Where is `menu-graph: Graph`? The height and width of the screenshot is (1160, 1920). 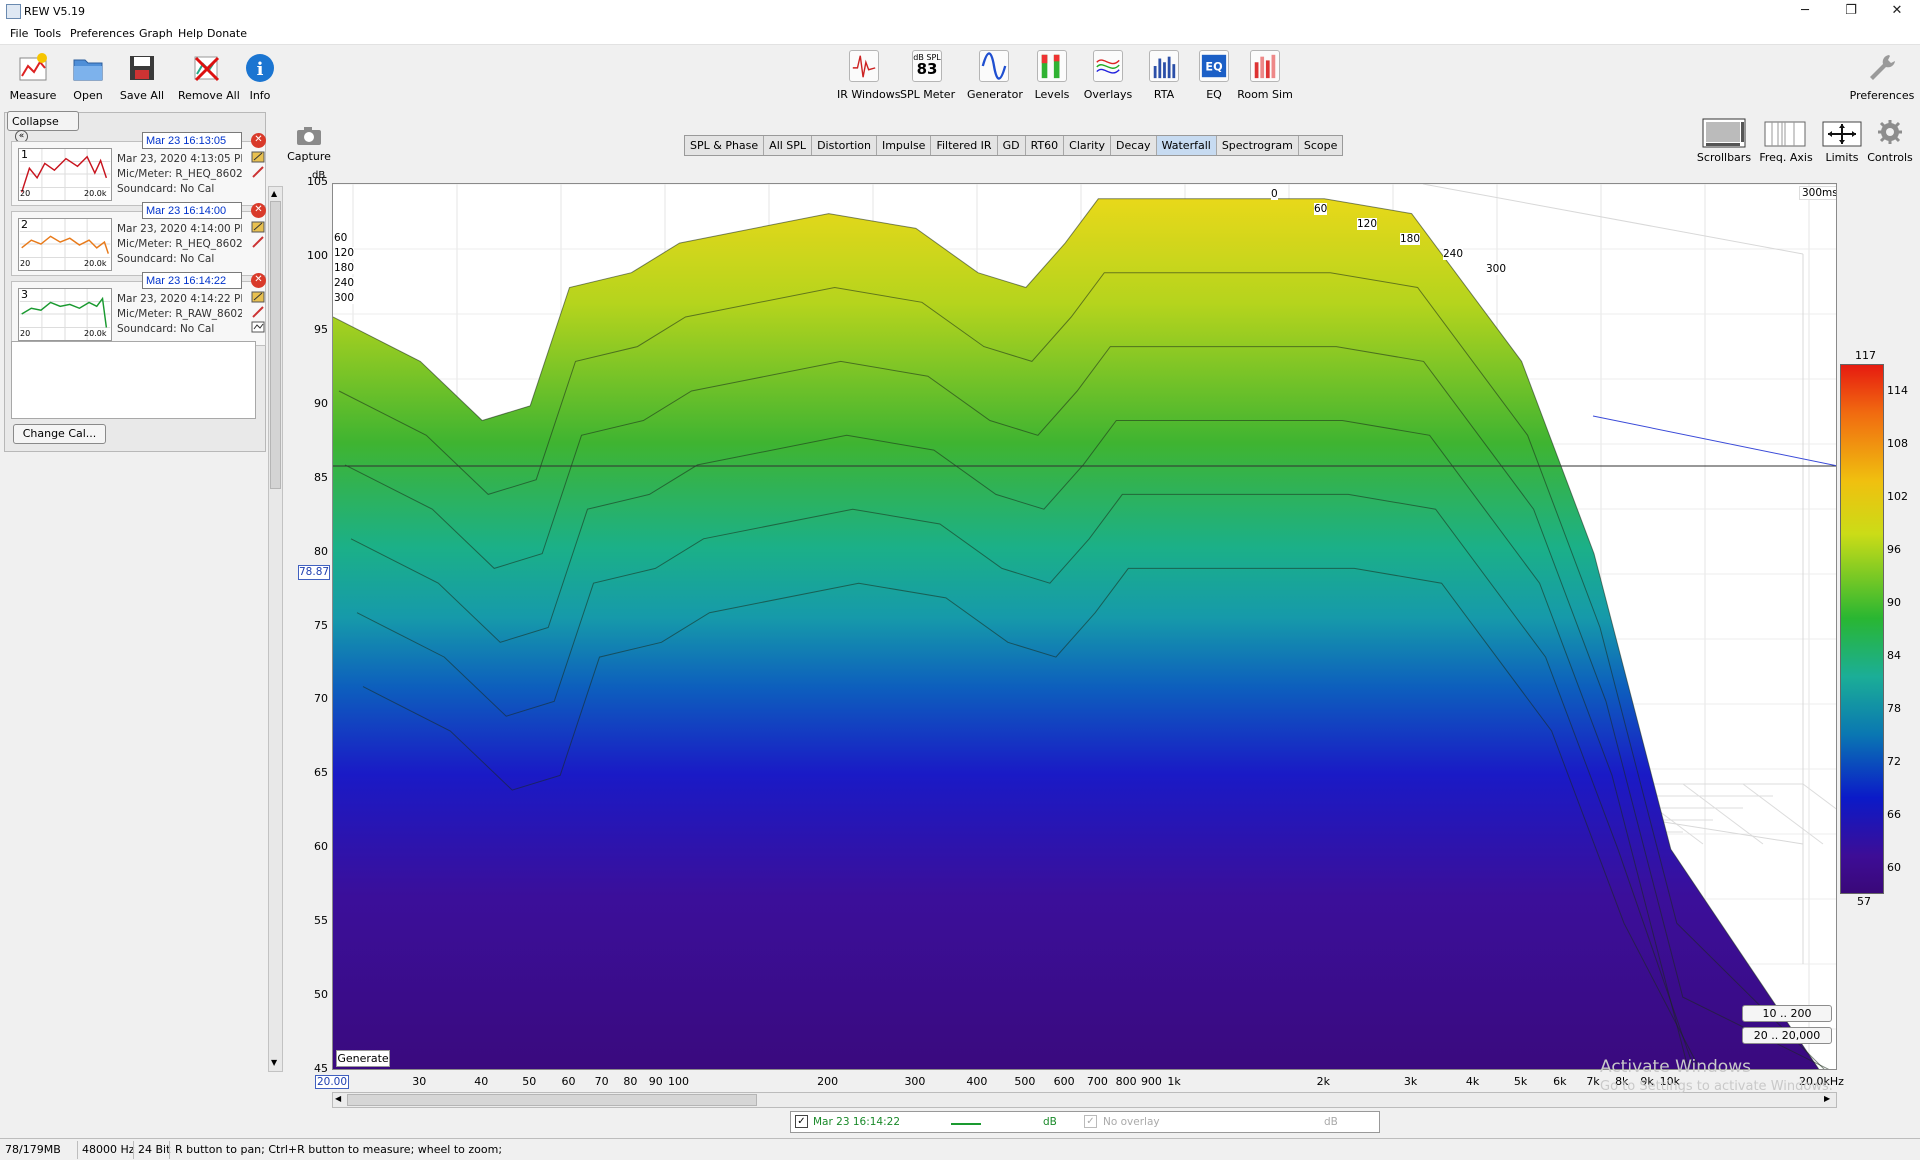 menu-graph: Graph is located at coordinates (156, 33).